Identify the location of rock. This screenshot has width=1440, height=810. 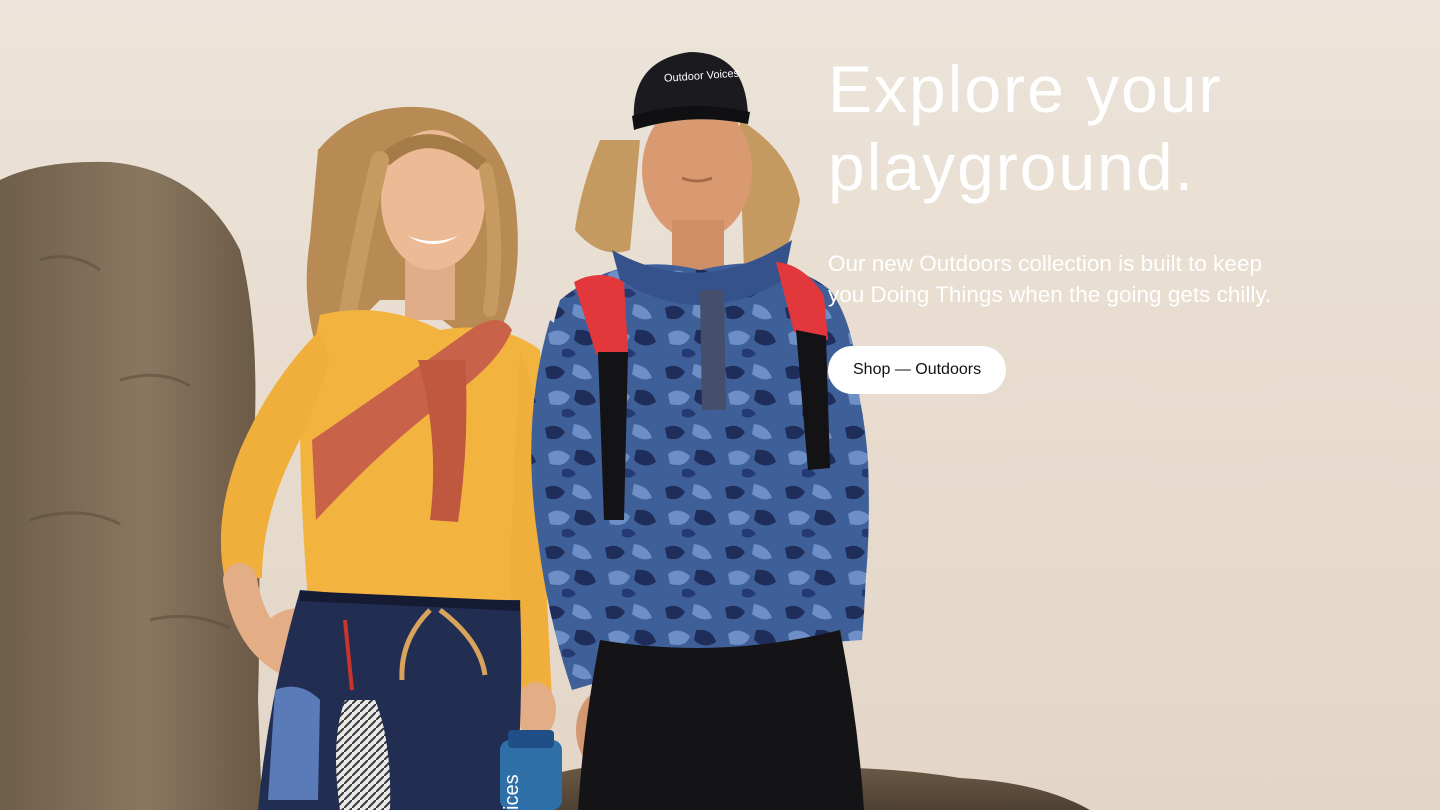
(131, 485).